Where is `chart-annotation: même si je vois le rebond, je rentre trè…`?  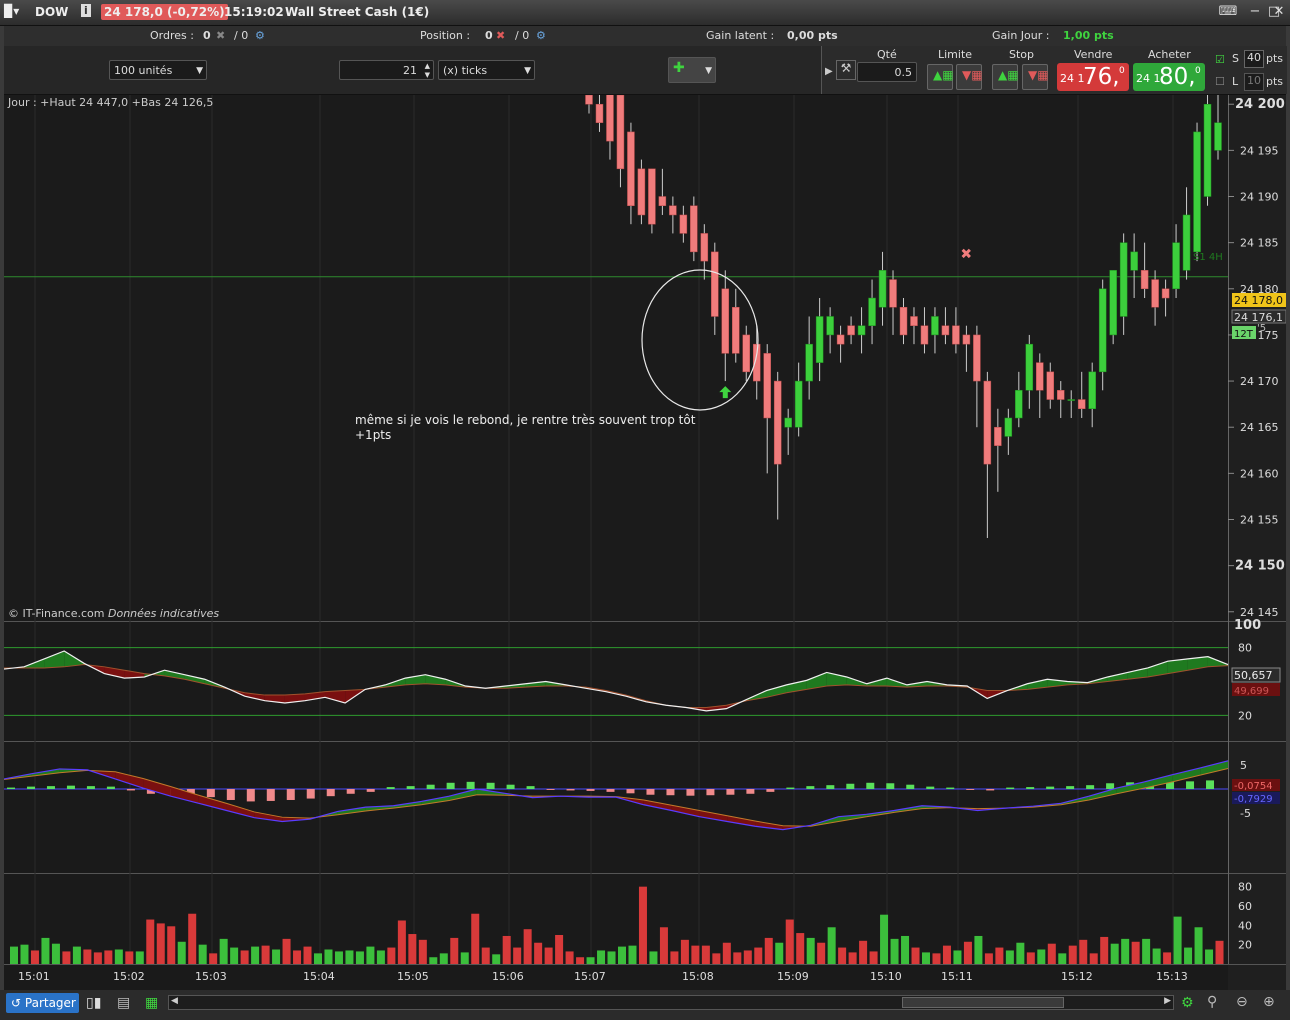 chart-annotation: même si je vois le rebond, je rentre trè… is located at coordinates (525, 428).